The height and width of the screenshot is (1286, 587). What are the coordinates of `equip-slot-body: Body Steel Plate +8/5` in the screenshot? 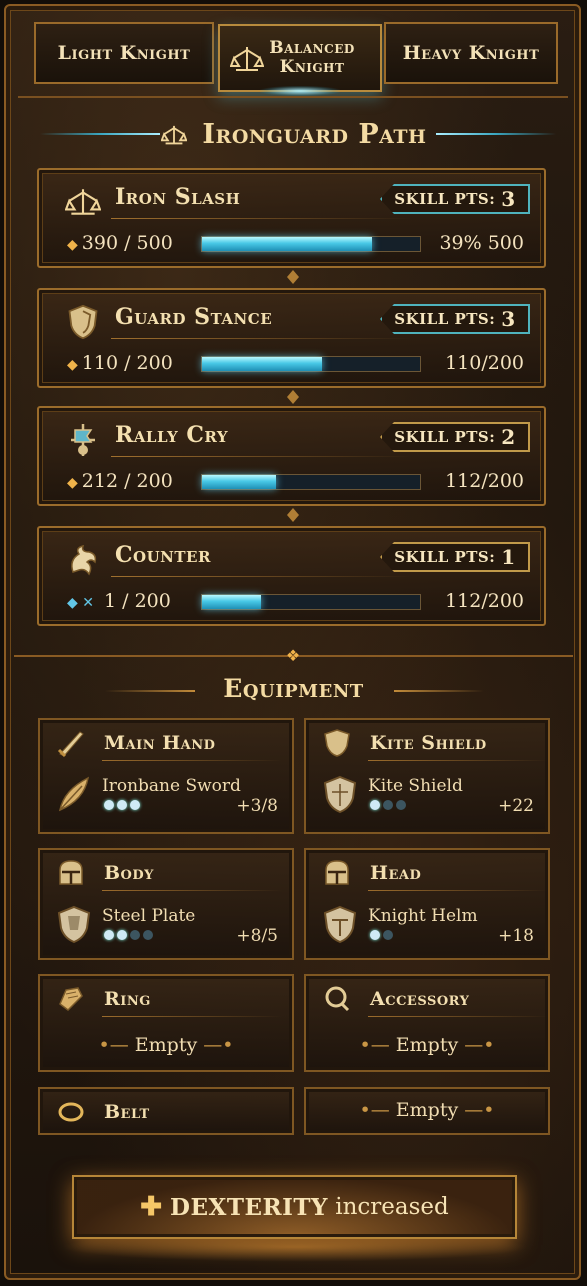 It's located at (166, 904).